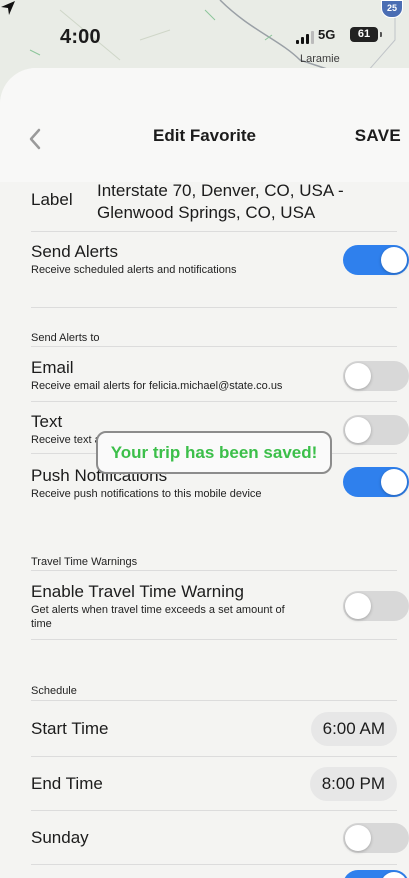  What do you see at coordinates (8, 8) in the screenshot?
I see `location-arrow-icon` at bounding box center [8, 8].